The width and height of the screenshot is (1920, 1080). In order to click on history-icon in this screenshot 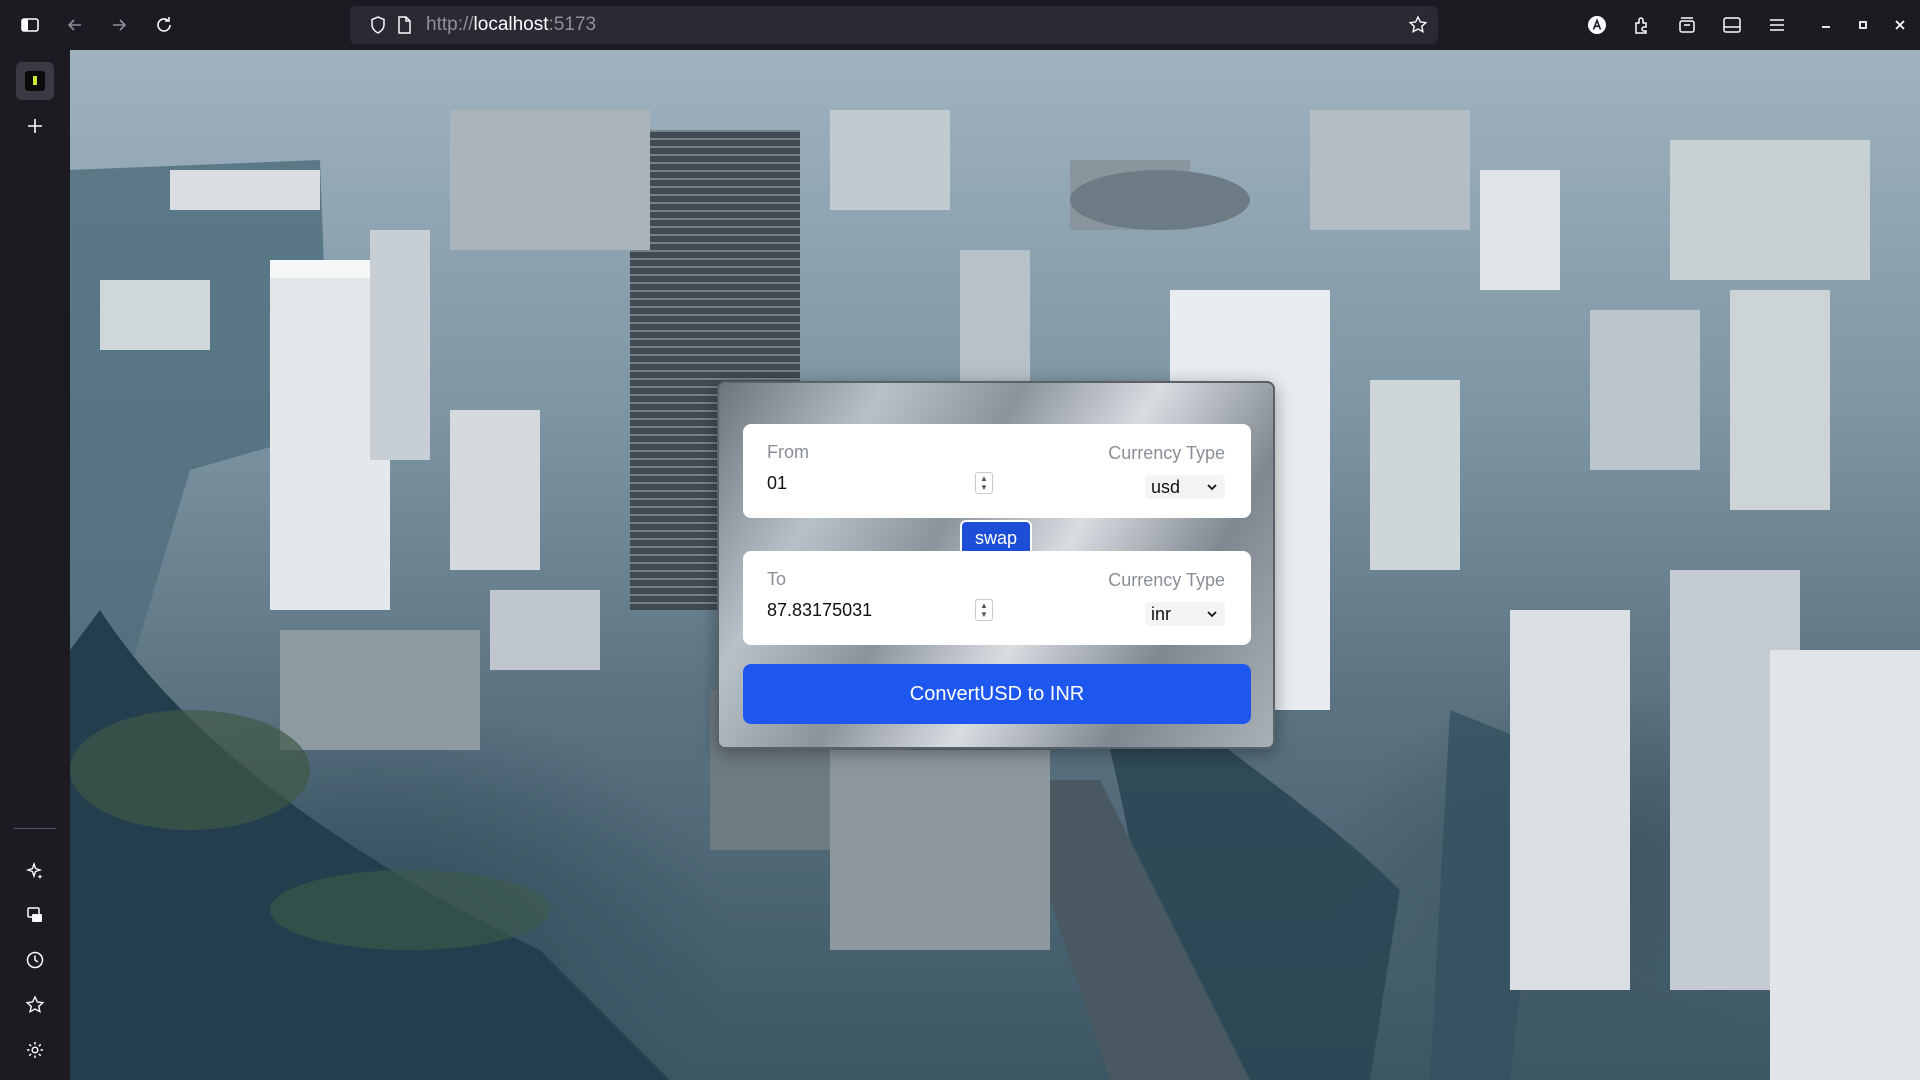, I will do `click(35, 960)`.